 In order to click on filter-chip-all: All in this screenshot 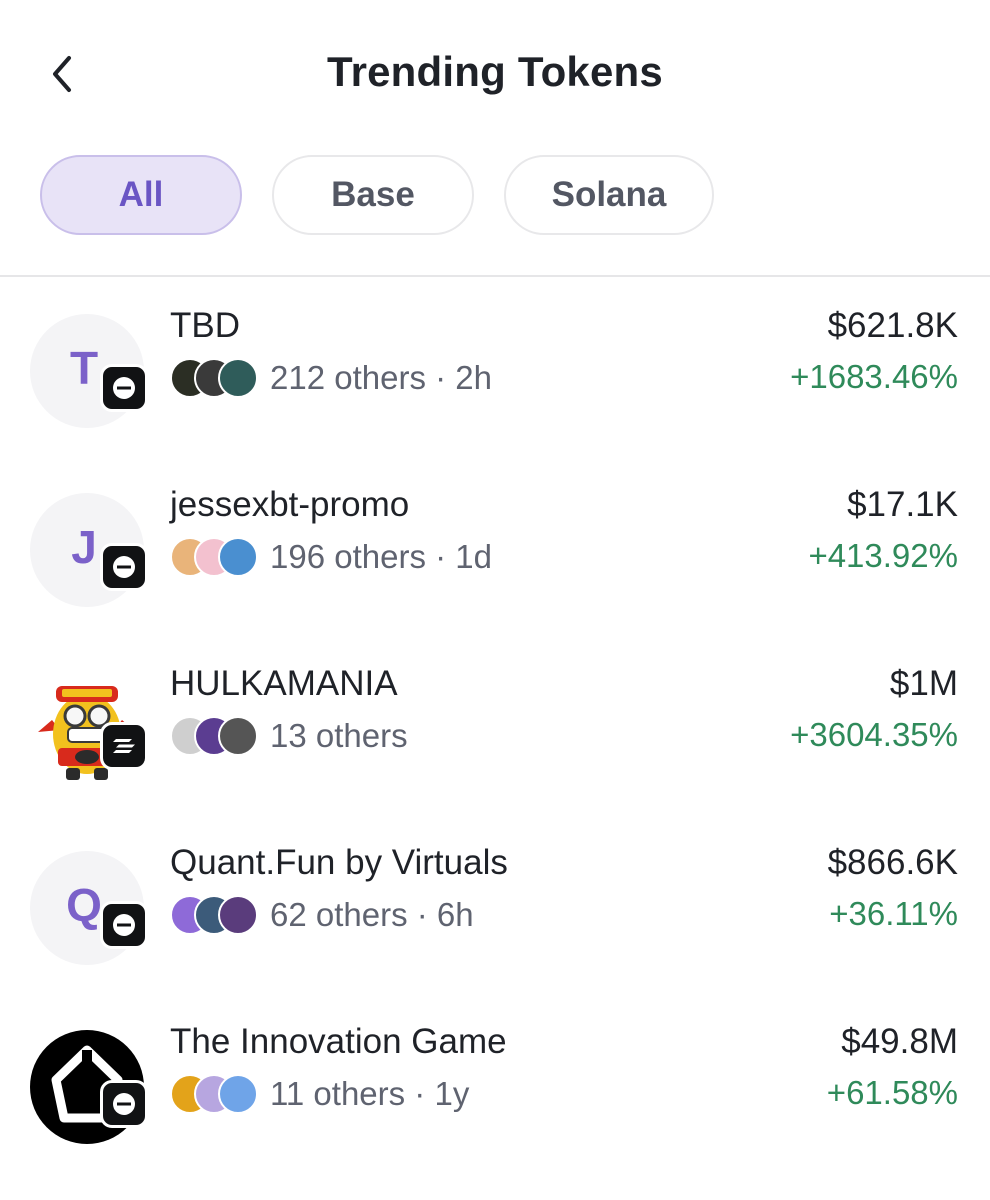, I will do `click(141, 195)`.